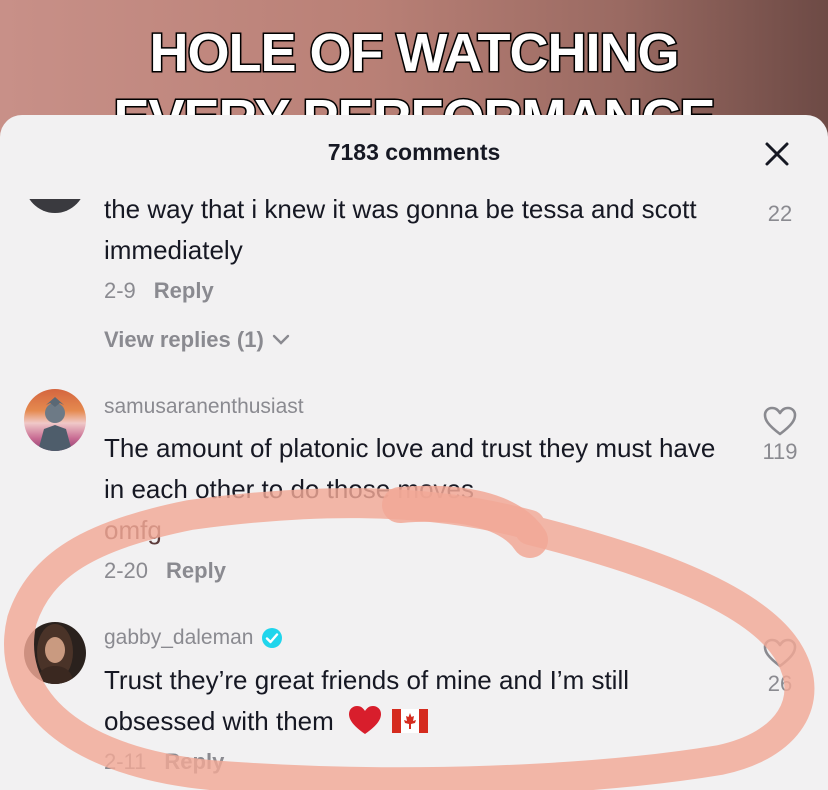  What do you see at coordinates (165, 571) in the screenshot?
I see `comment-meta: 2-20 Reply` at bounding box center [165, 571].